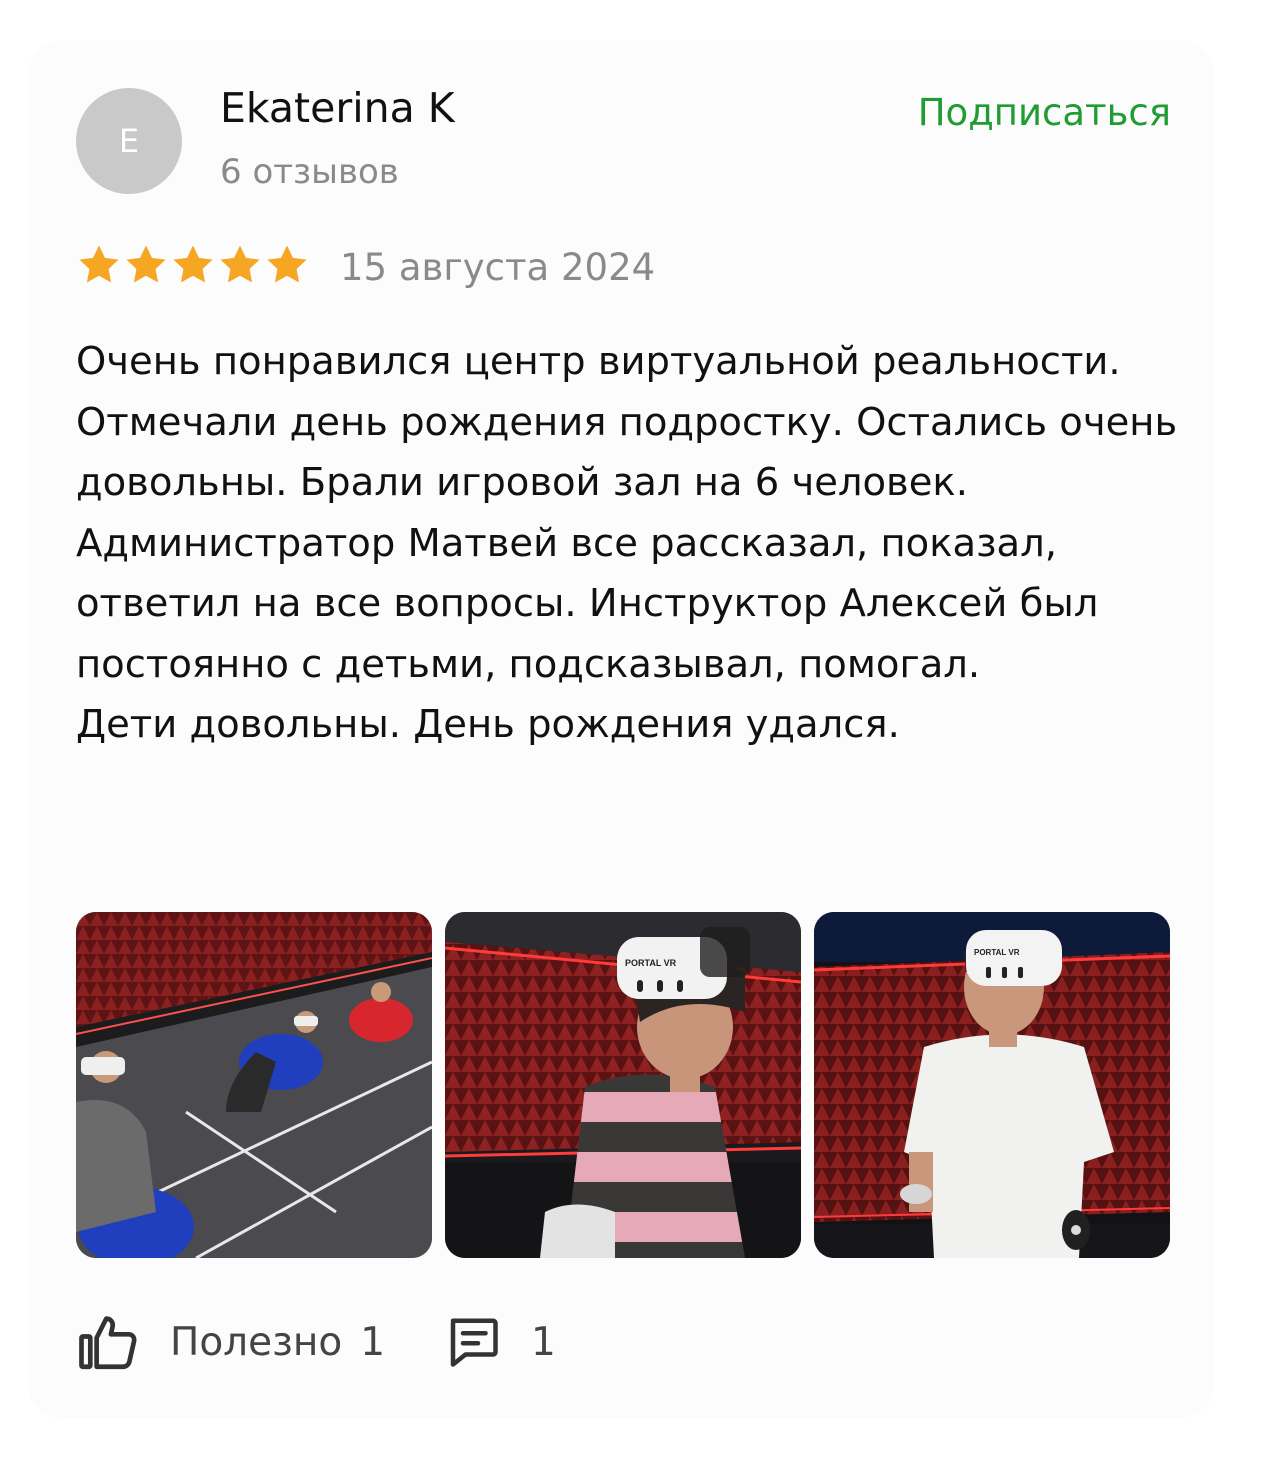 The width and height of the screenshot is (1269, 1466). I want to click on rating-stars, so click(193, 265).